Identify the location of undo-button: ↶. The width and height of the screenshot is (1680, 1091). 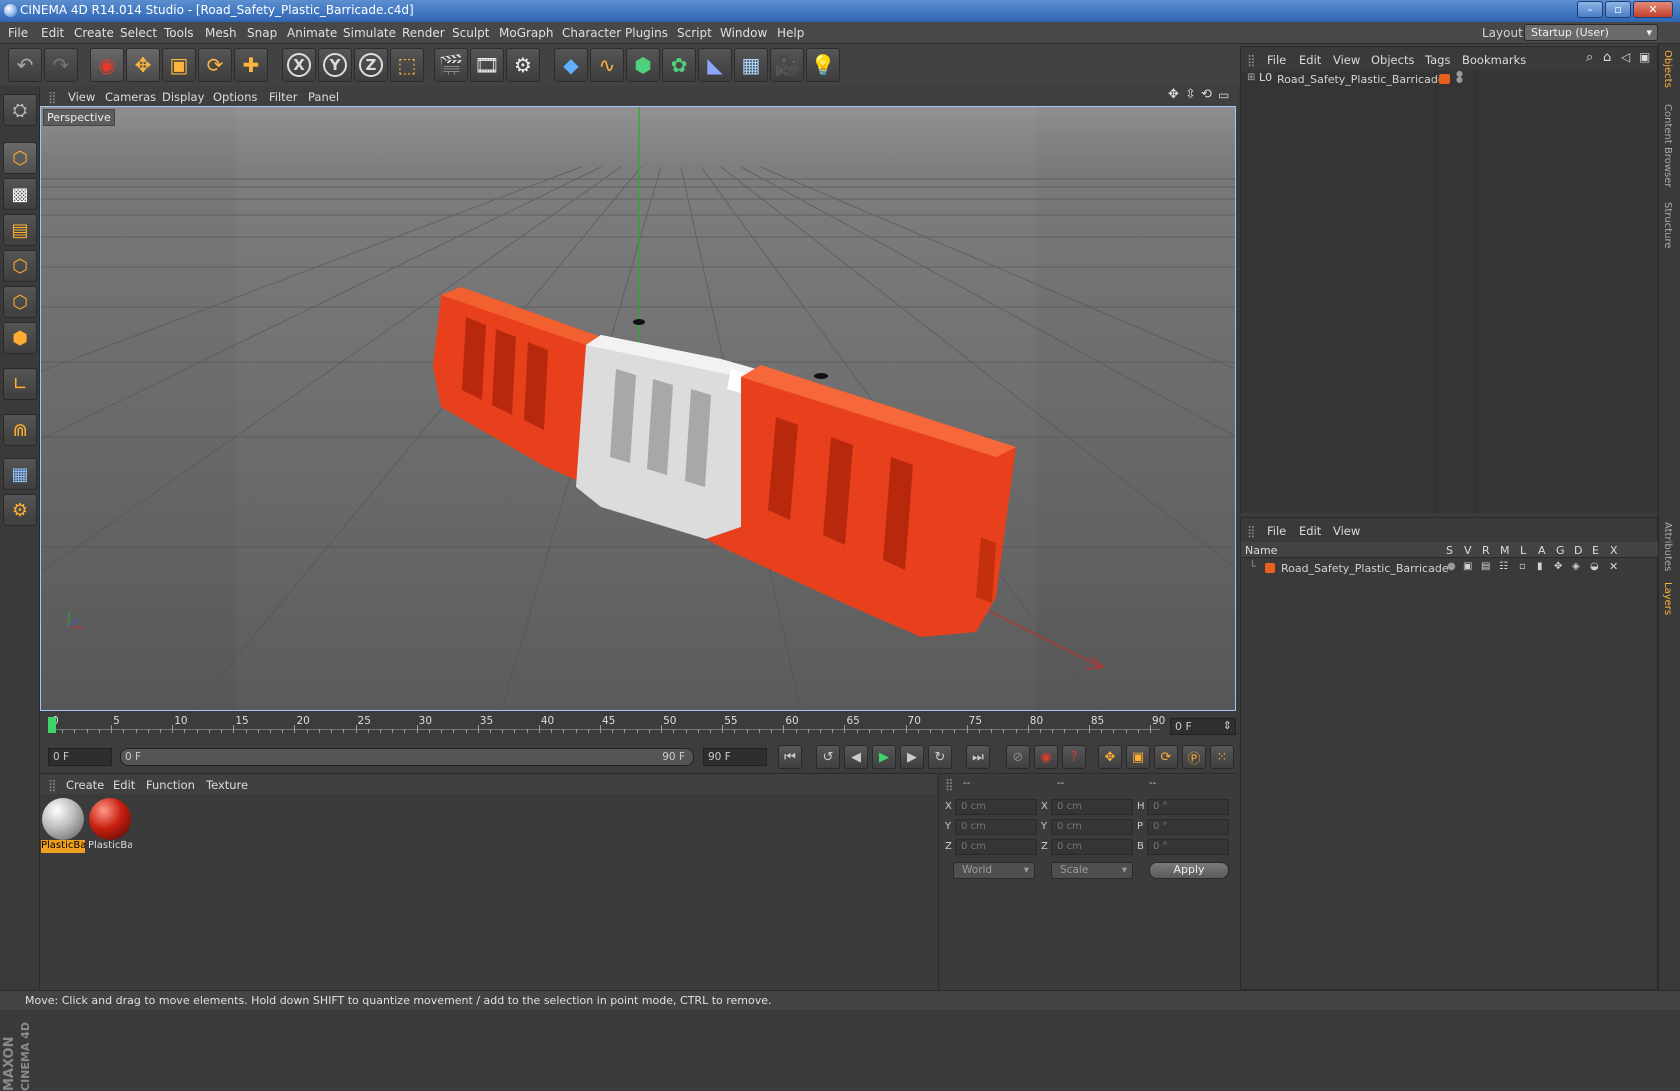
(25, 65).